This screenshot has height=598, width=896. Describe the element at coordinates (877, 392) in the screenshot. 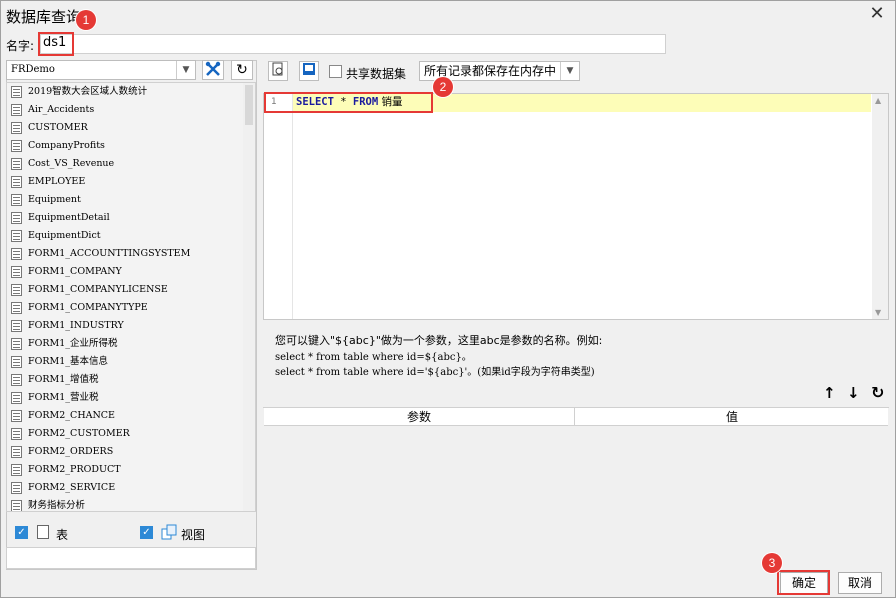

I see `refresh-params-icon: ↻` at that location.